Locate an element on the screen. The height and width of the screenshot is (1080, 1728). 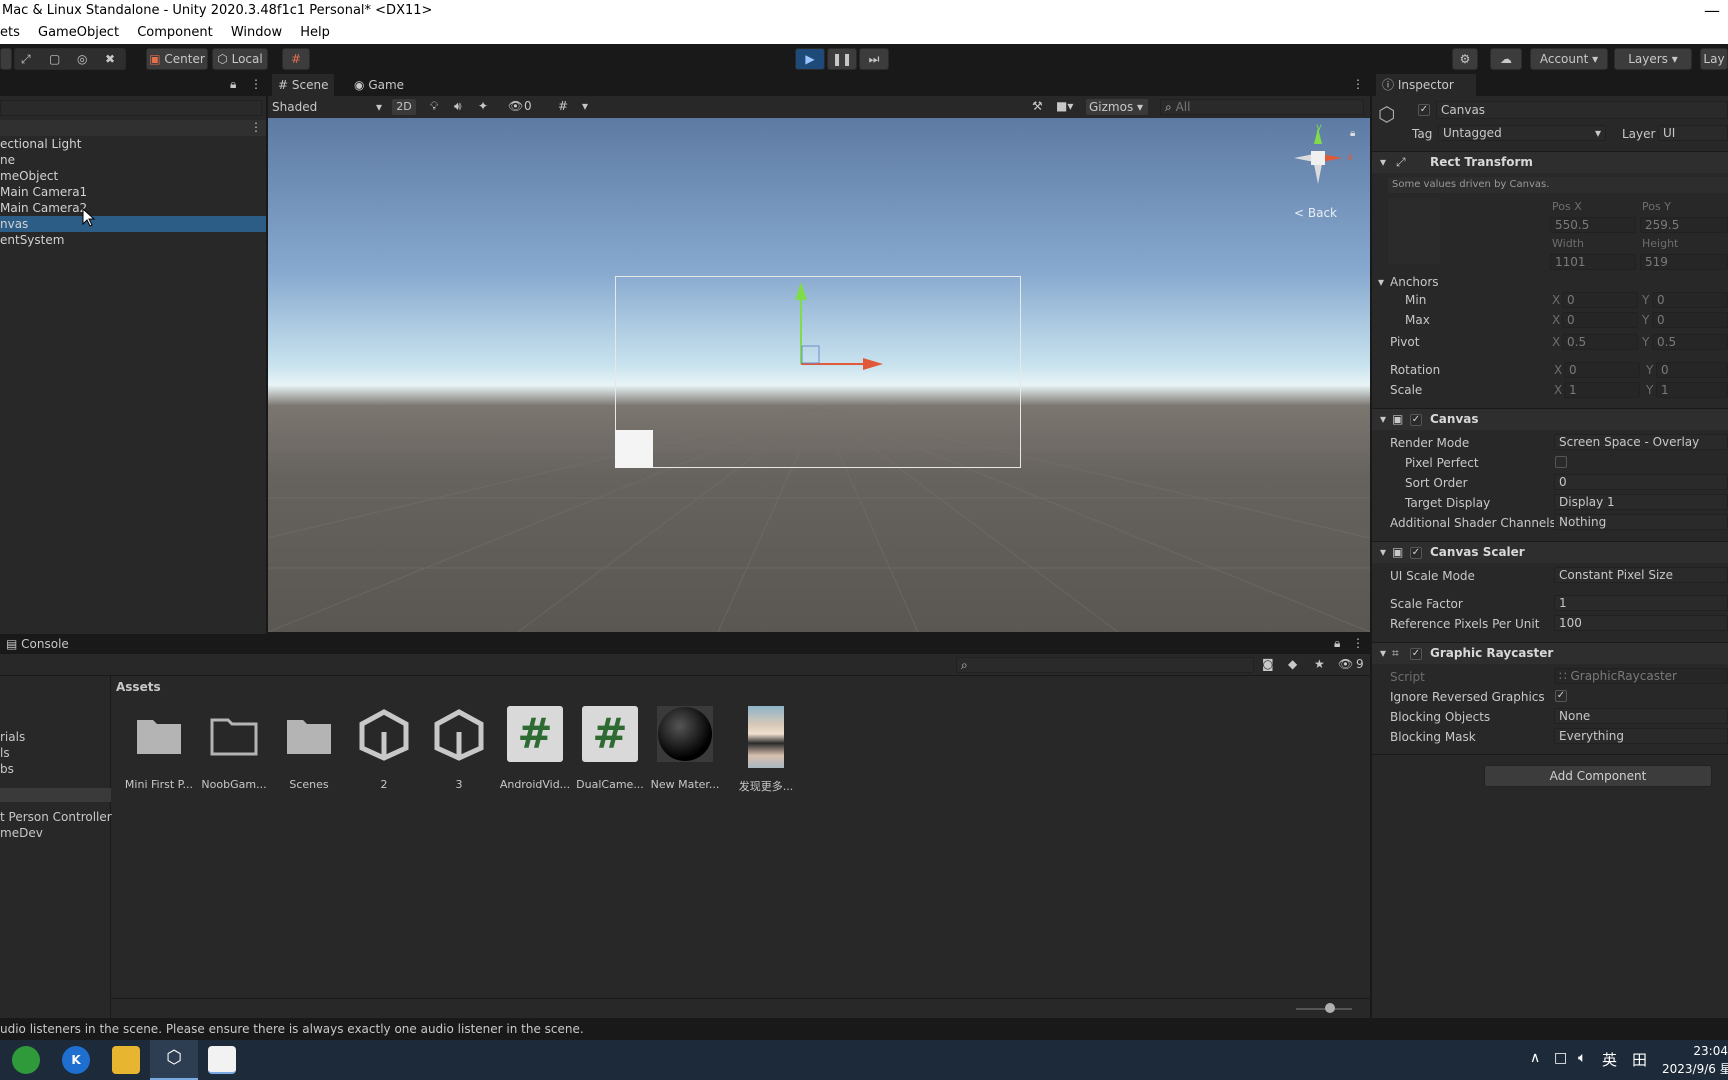
menu-window: Window is located at coordinates (256, 33).